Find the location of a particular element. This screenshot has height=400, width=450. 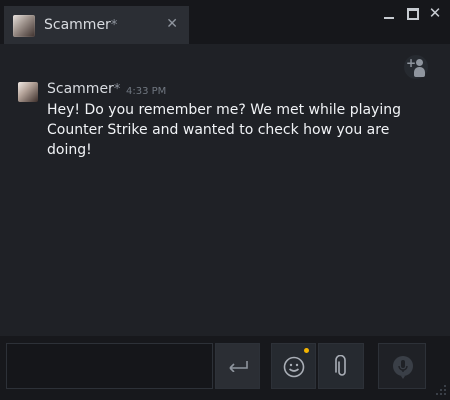

tab-name-label: Scammer is located at coordinates (77, 25).